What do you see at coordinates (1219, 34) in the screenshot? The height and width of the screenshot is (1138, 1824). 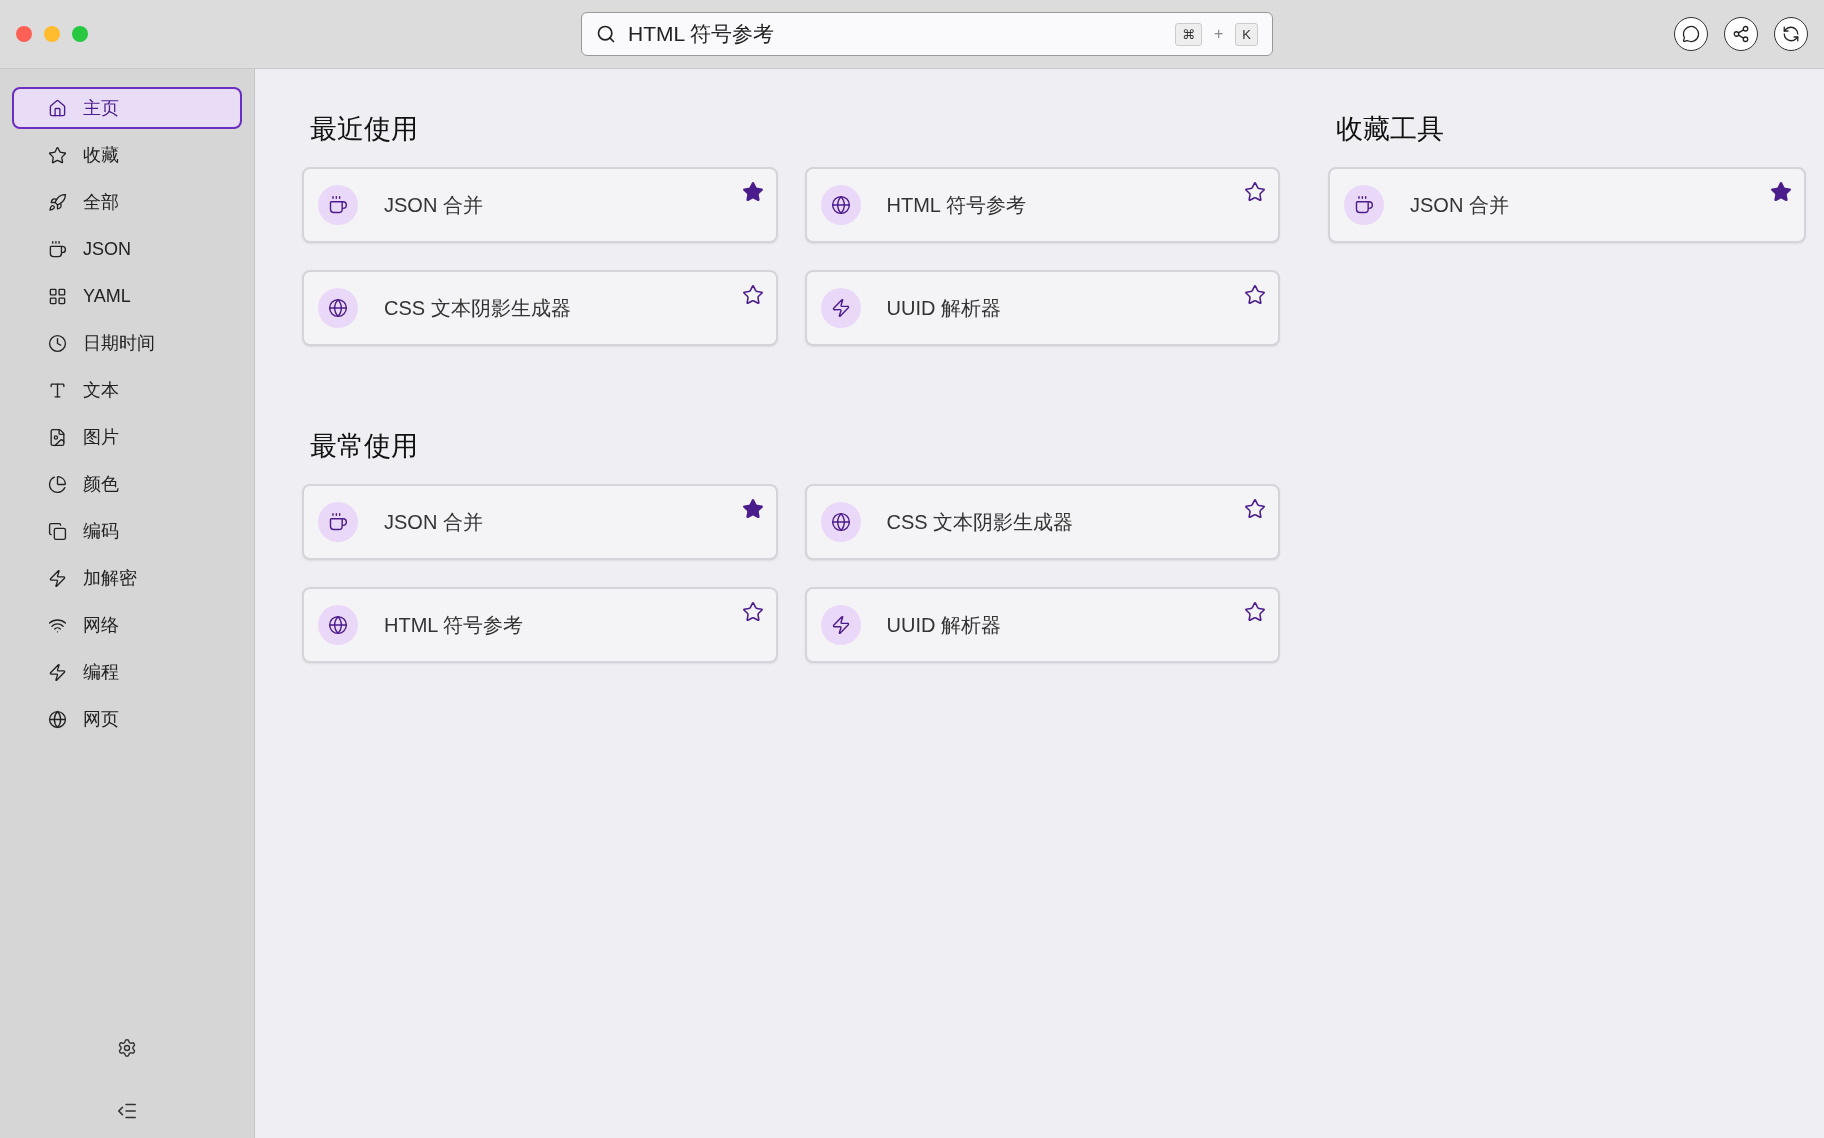 I see `plus-sign: +` at bounding box center [1219, 34].